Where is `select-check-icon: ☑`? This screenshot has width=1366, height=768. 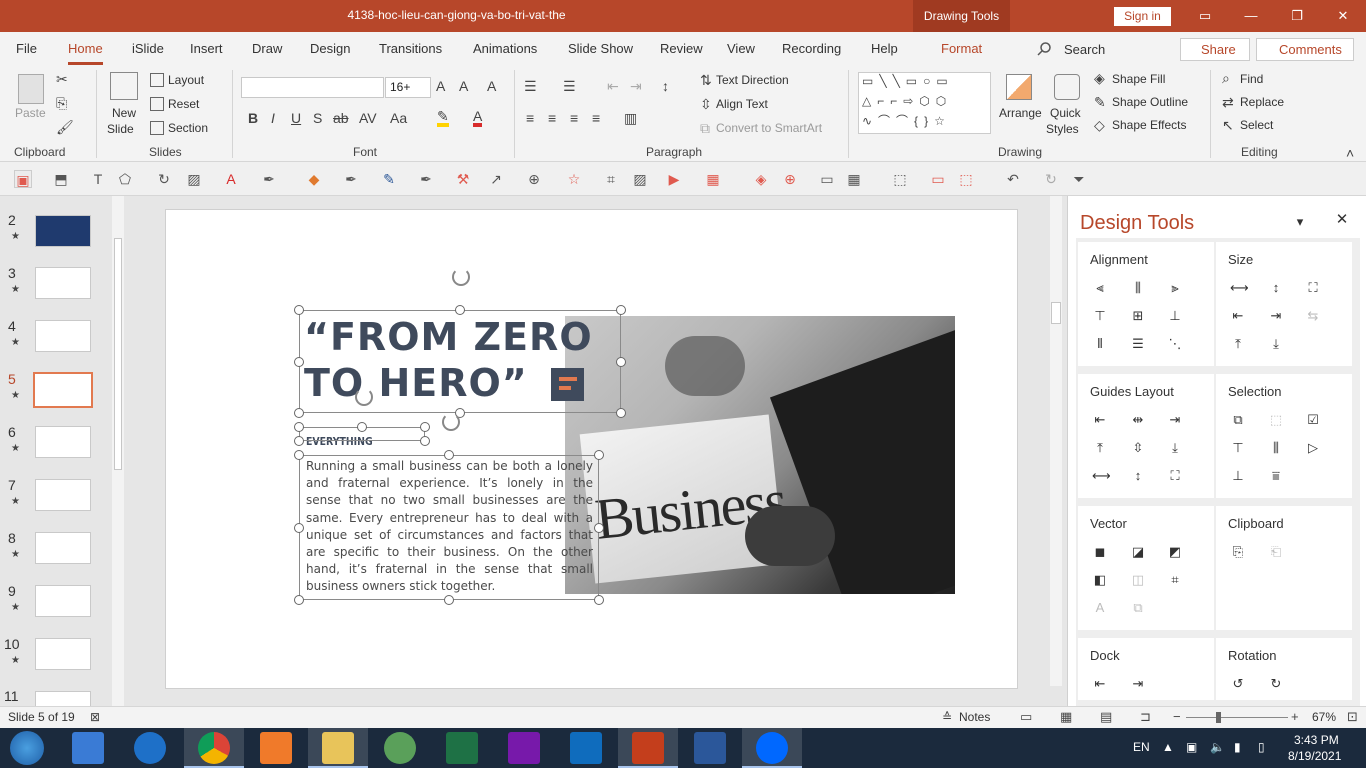
select-check-icon: ☑ is located at coordinates (1313, 420).